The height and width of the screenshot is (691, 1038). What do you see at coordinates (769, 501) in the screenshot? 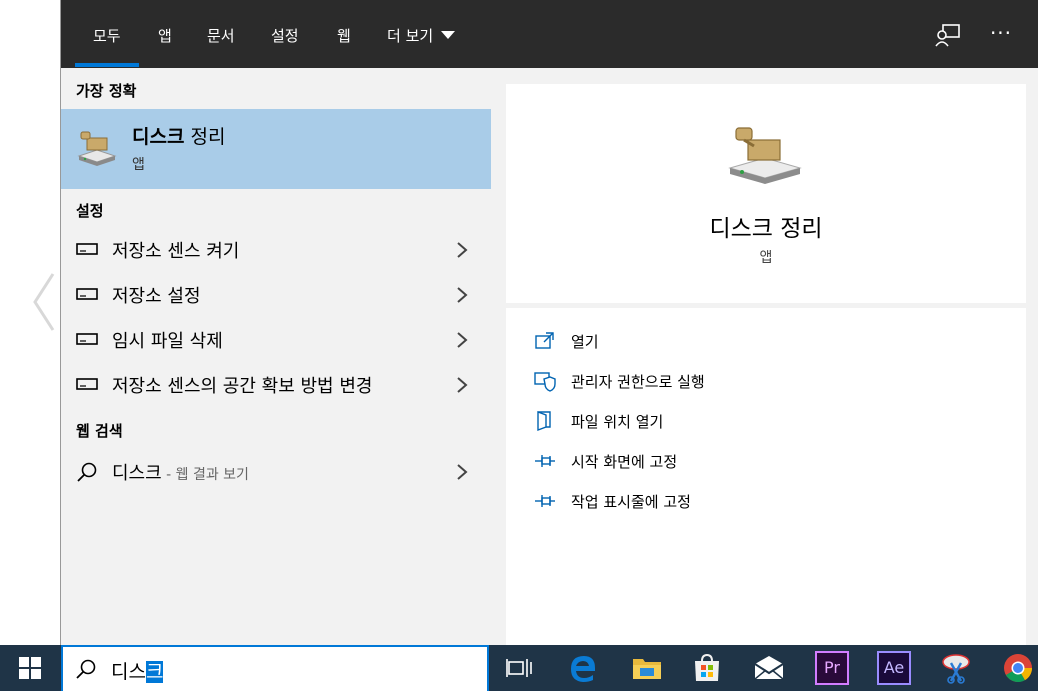
I see `action-pin-to-taskbar: 작업 표시줄에 고정` at bounding box center [769, 501].